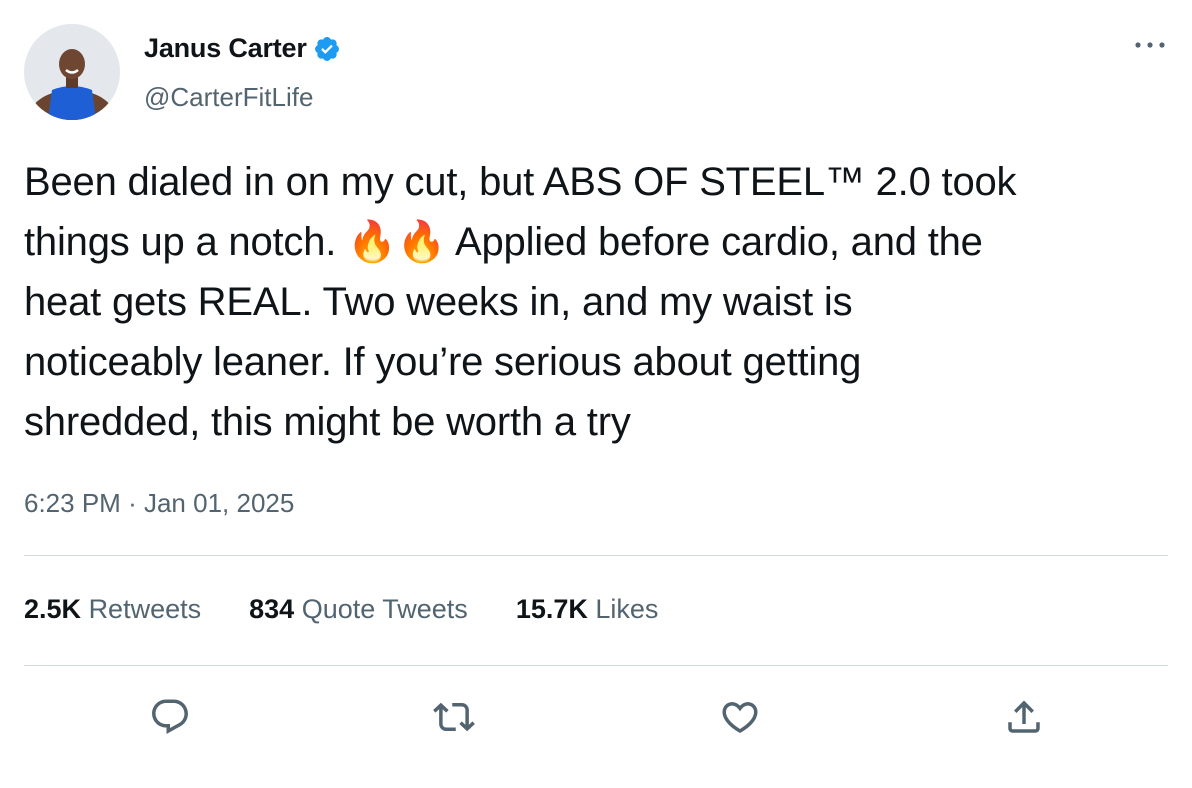  I want to click on author-handle: @CarterFitLife, so click(228, 97).